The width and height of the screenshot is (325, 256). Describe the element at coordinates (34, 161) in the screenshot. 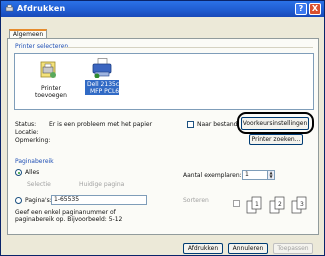

I see `page-range-label: Paginabereik` at that location.